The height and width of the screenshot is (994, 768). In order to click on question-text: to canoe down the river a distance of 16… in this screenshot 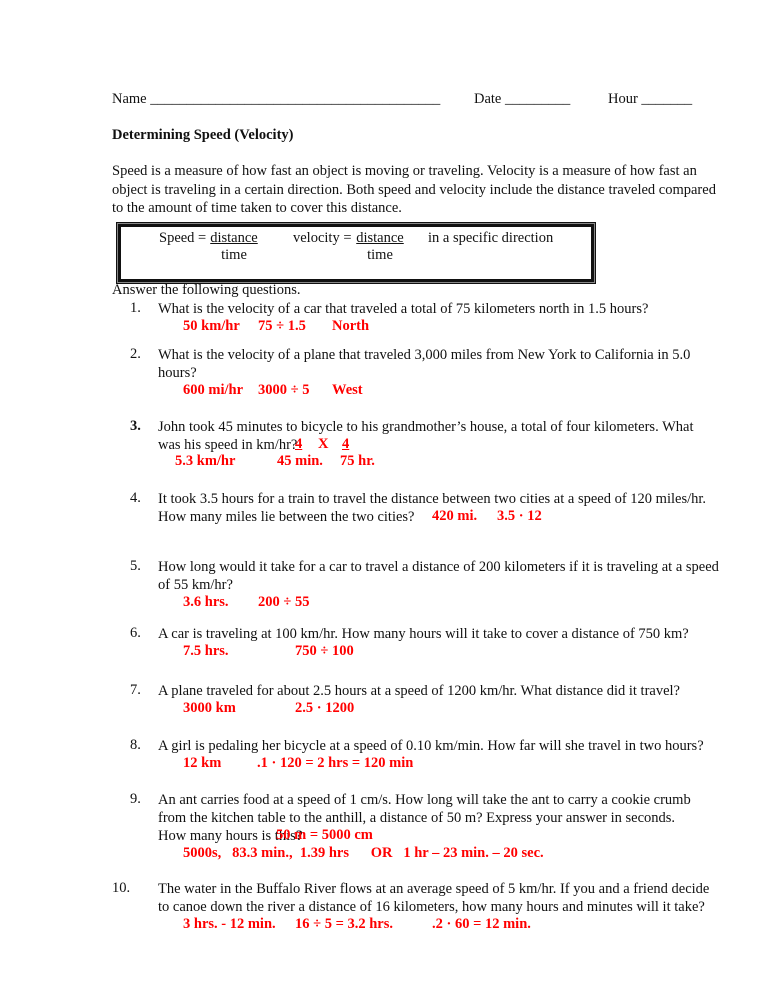, I will do `click(431, 907)`.